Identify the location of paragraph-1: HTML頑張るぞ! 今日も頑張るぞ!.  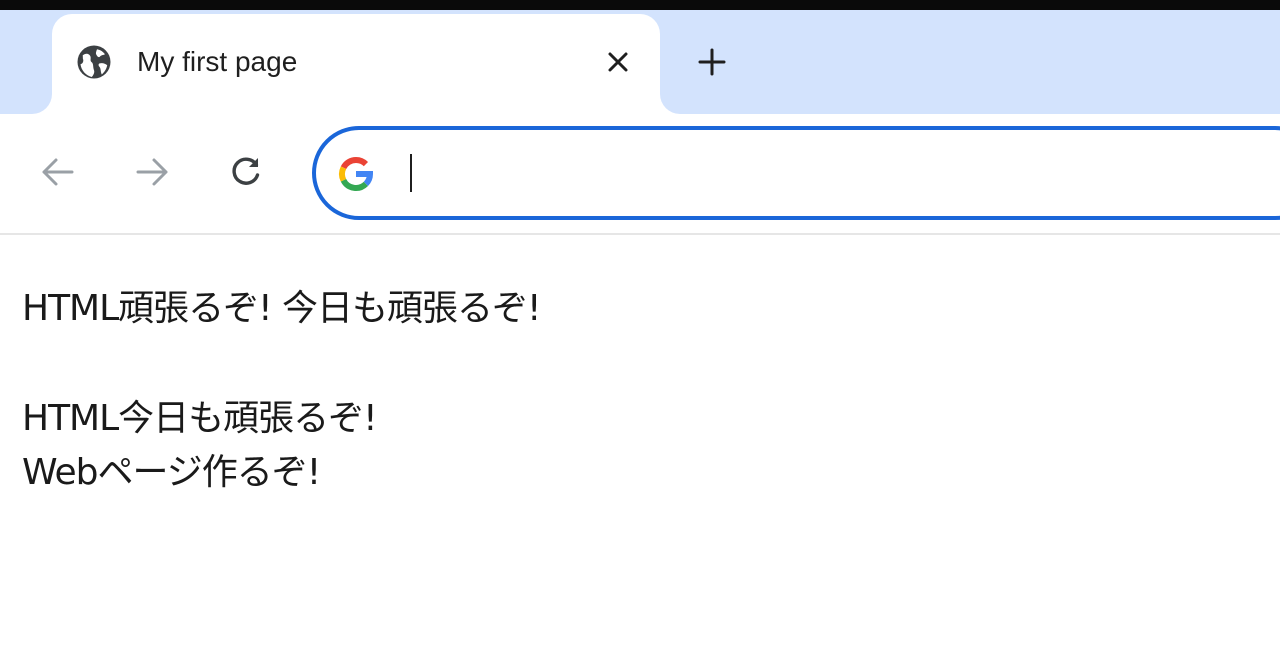
(642, 309).